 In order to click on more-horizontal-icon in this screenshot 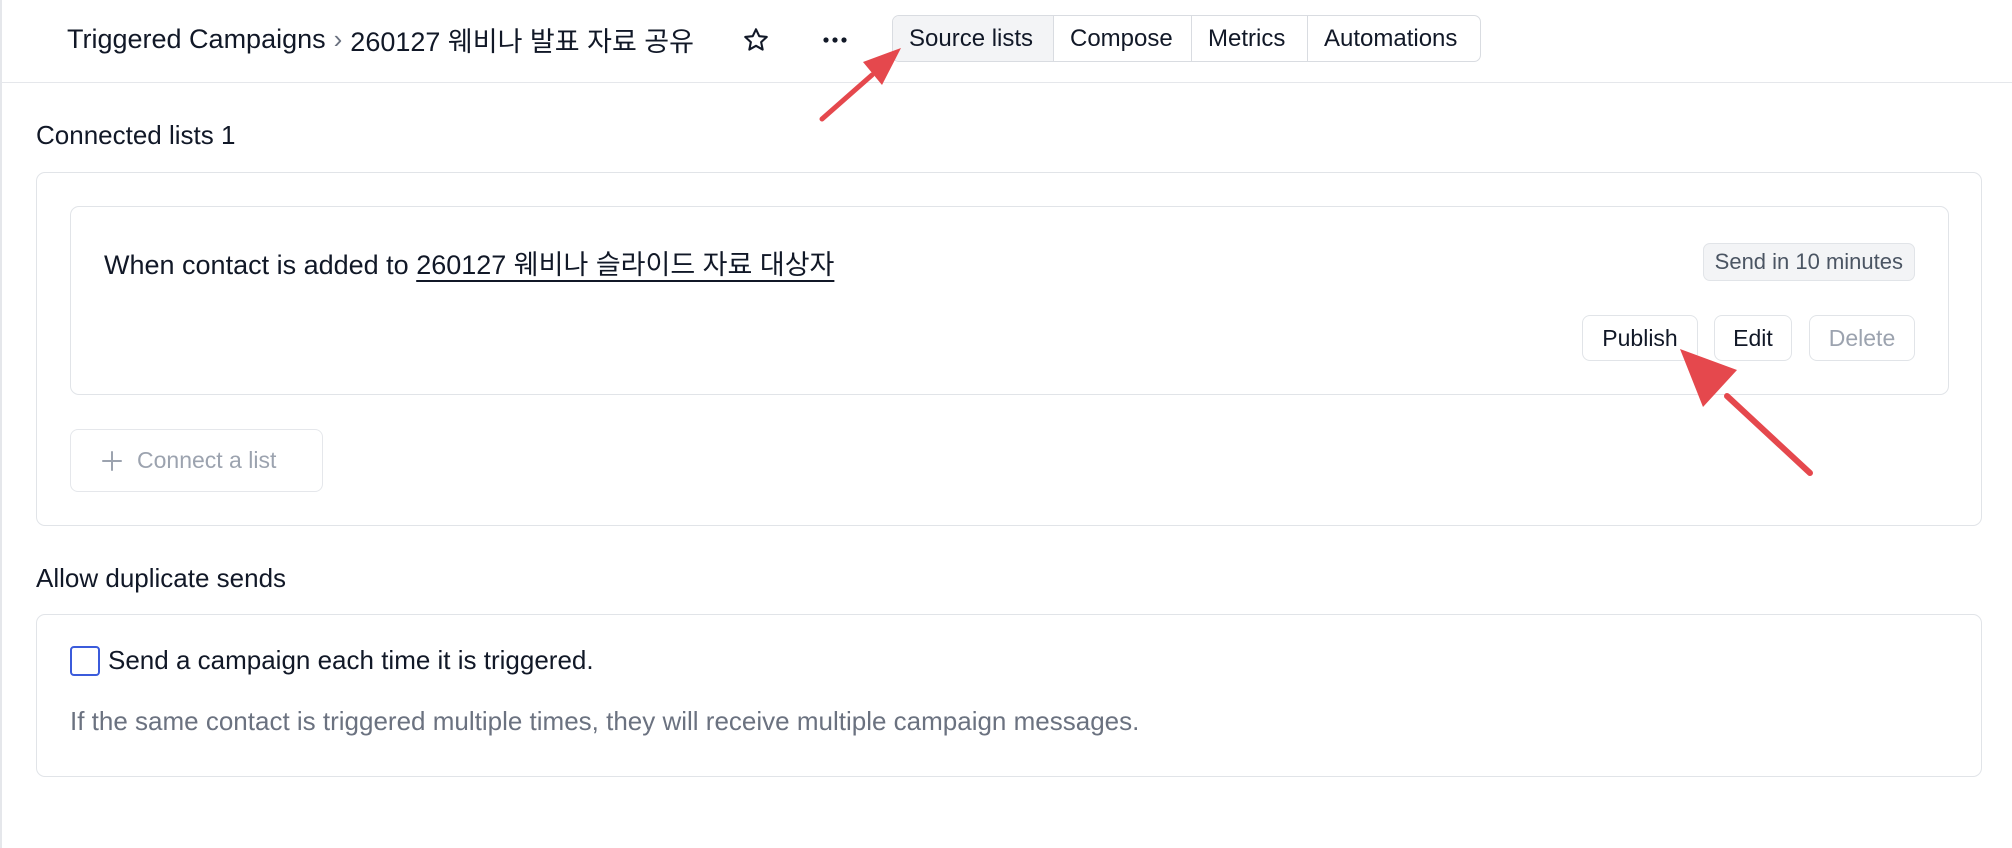, I will do `click(835, 40)`.